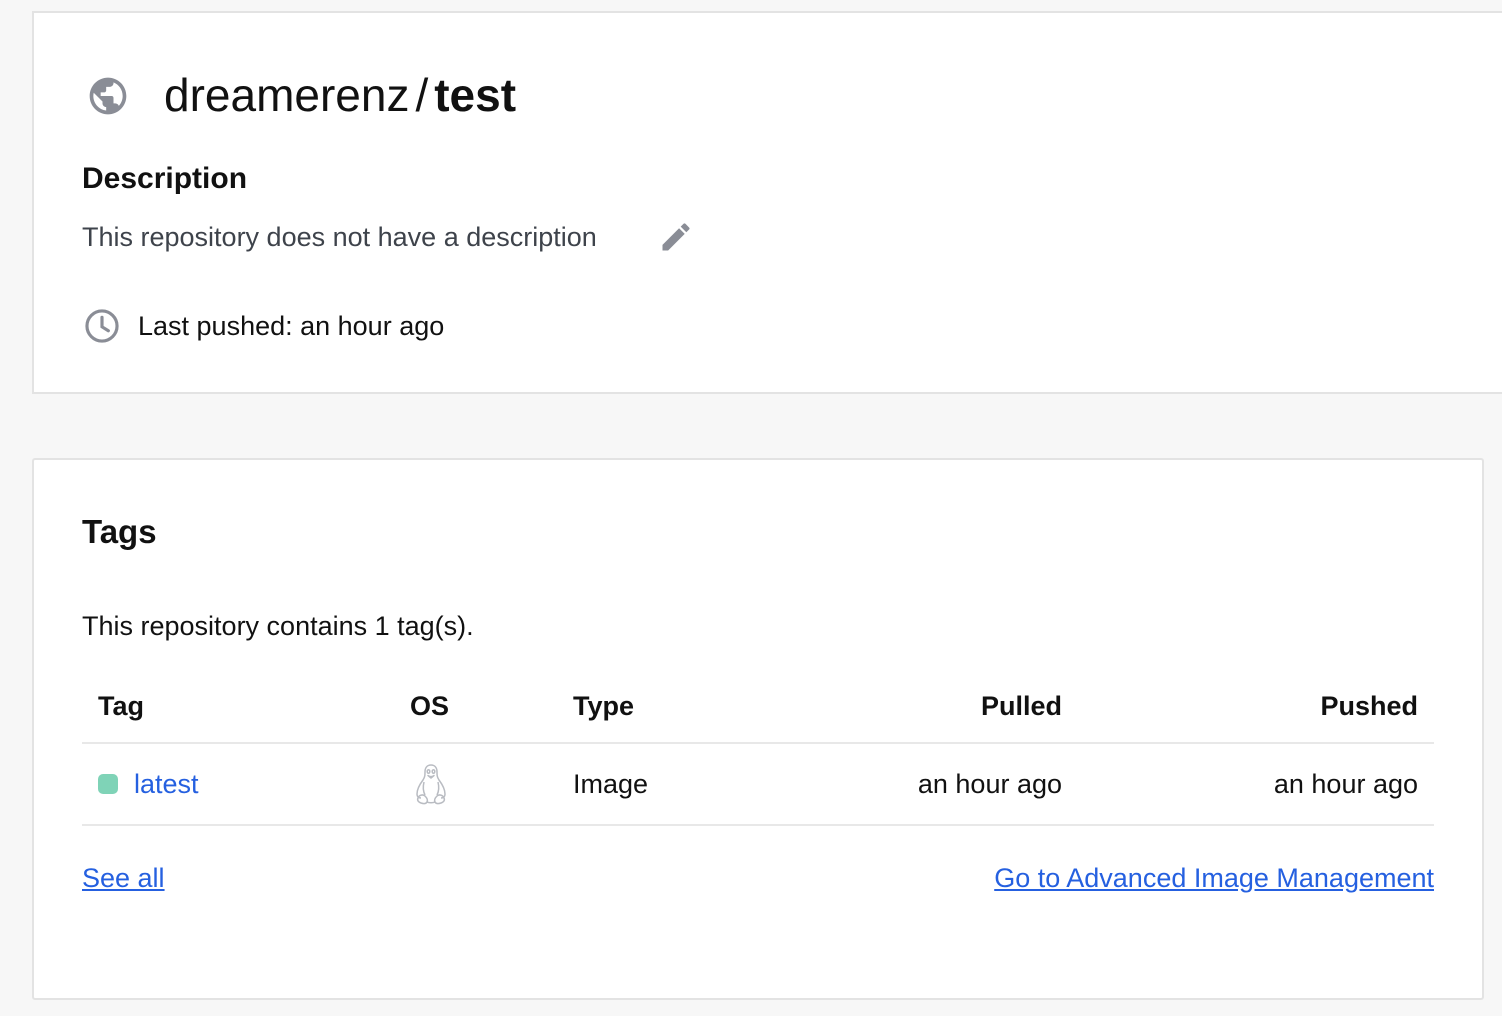 The height and width of the screenshot is (1016, 1502). I want to click on column-header-pushed: Pushed, so click(1369, 705).